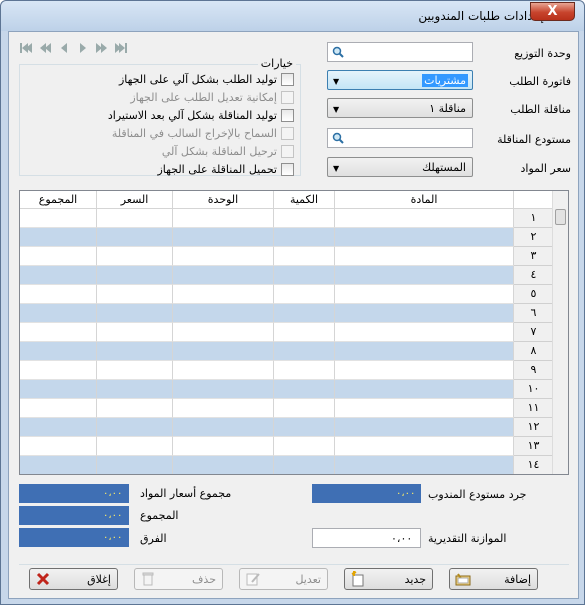  Describe the element at coordinates (101, 48) in the screenshot. I see `next-record-icon` at that location.